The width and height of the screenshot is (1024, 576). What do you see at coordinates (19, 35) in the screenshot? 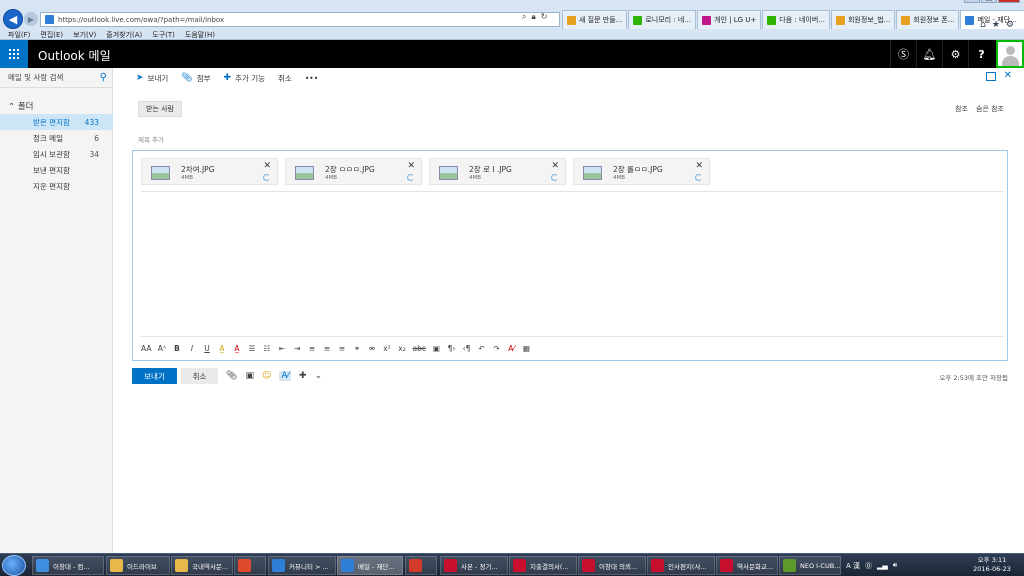
I see `menu-item: 파일(F)` at bounding box center [19, 35].